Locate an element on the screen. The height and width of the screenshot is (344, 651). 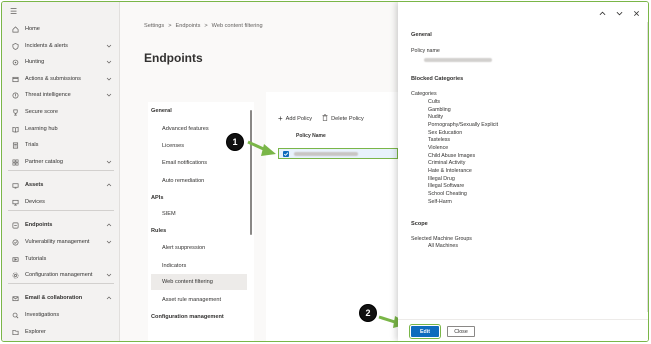
nav-item-label: Devices is located at coordinates (35, 202).